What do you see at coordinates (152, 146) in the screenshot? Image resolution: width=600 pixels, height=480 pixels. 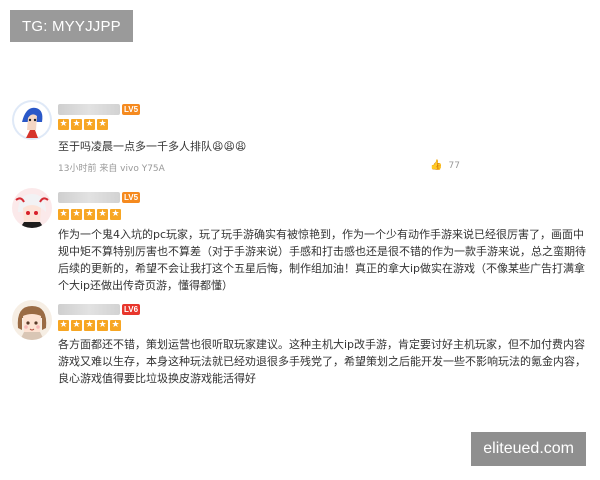 I see `review-text: 至于吗凌晨一点多一千多人排队😩😩😩` at bounding box center [152, 146].